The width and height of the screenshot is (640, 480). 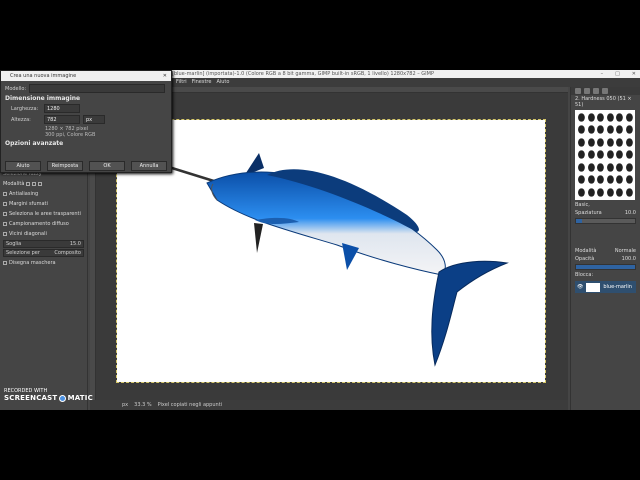 I want to click on diagonal-checkbox, so click(x=5, y=234).